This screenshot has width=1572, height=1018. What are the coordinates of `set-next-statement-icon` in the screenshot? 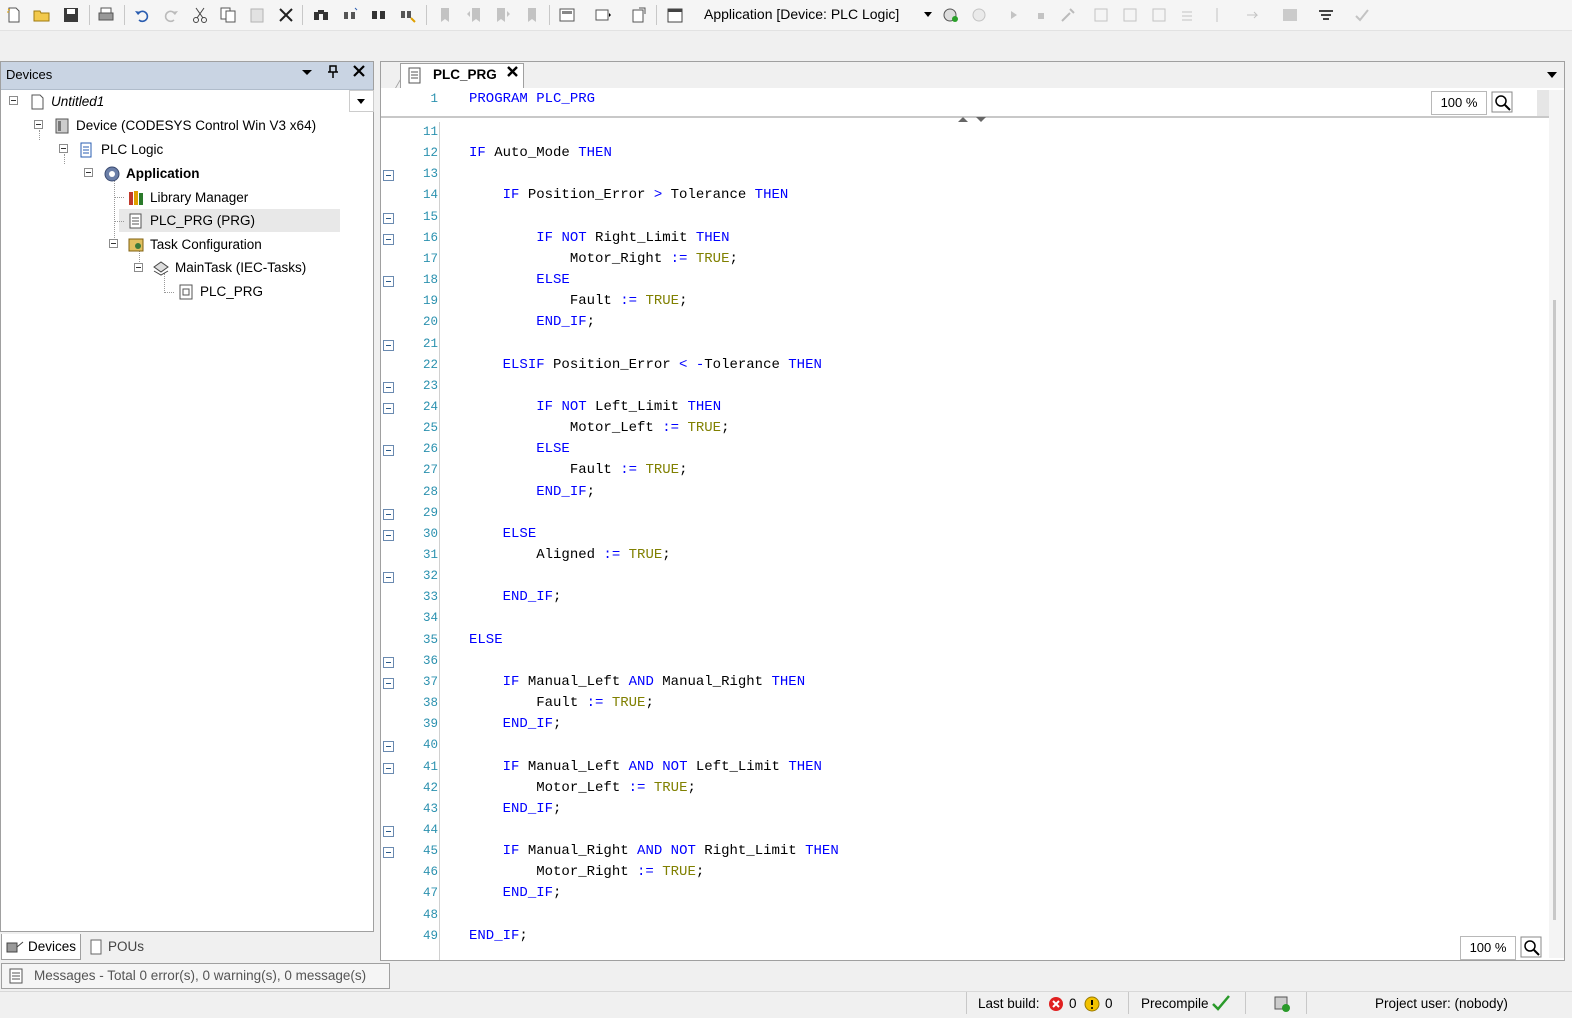 It's located at (1217, 15).